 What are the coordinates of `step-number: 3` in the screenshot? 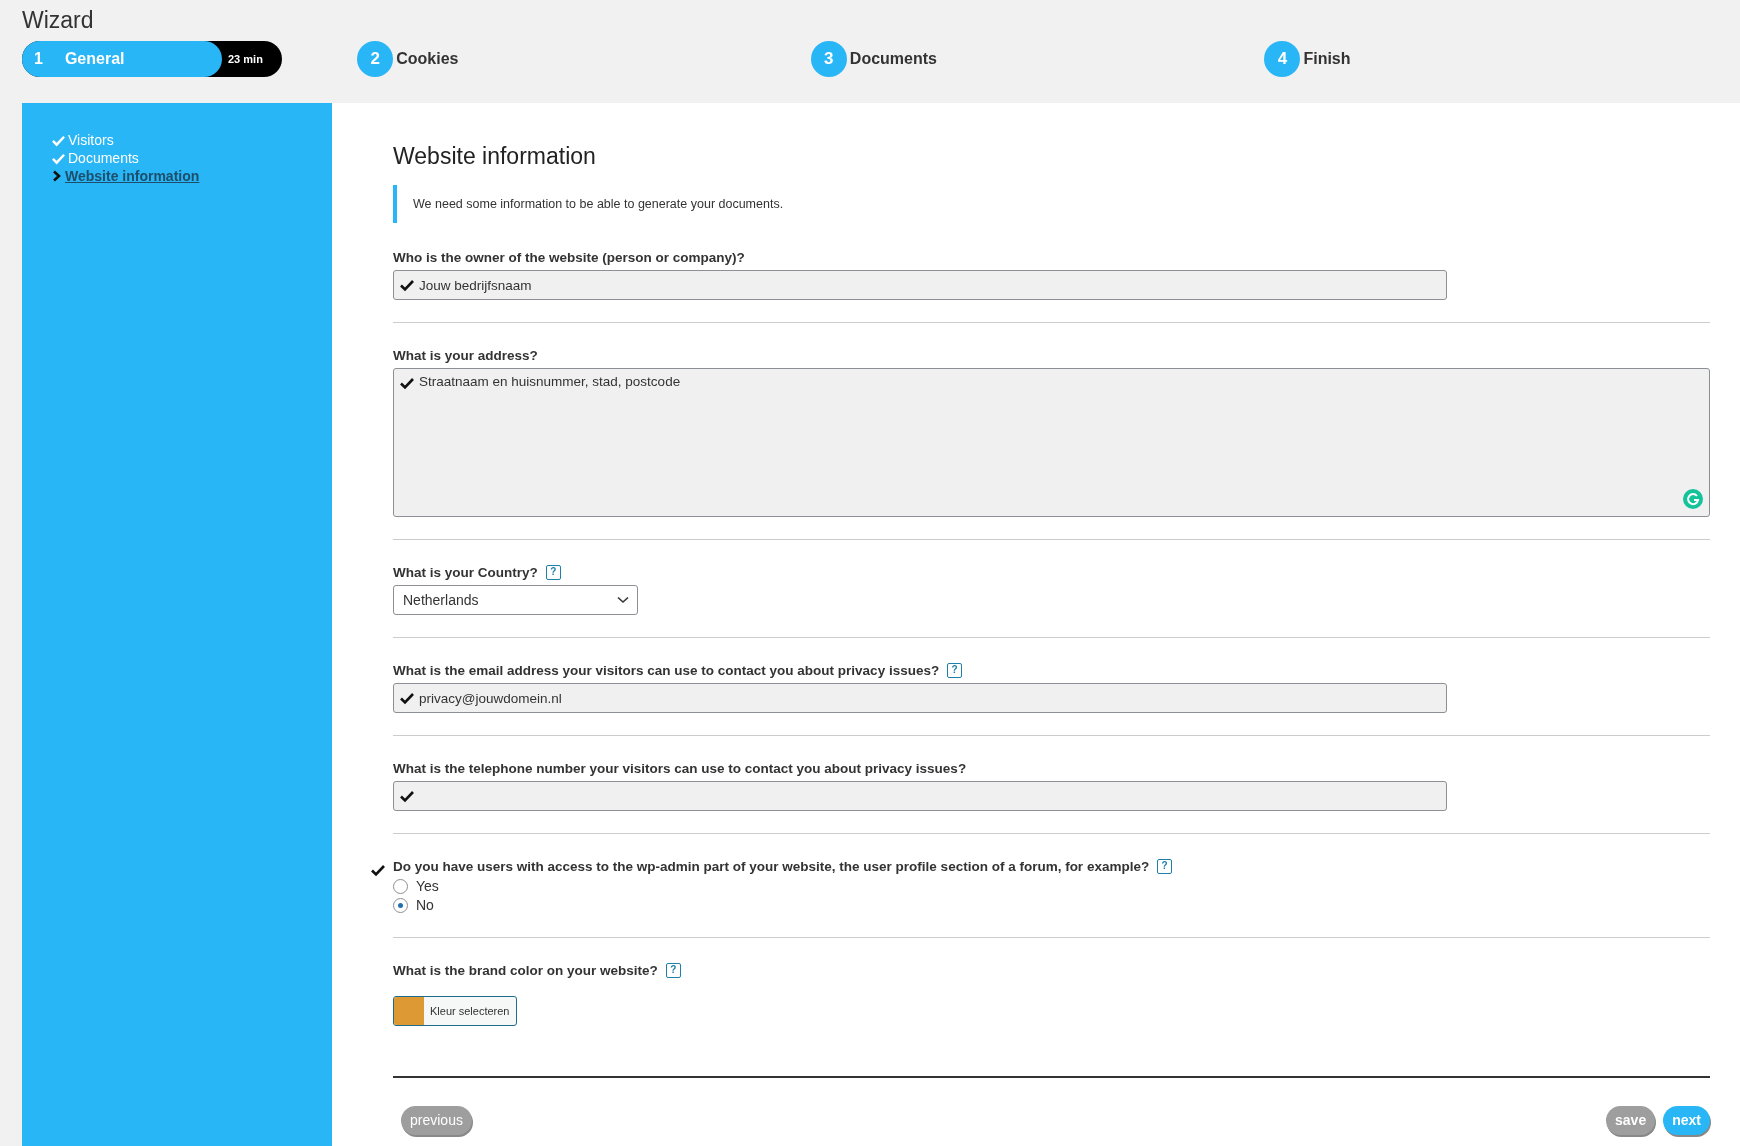 It's located at (828, 59).